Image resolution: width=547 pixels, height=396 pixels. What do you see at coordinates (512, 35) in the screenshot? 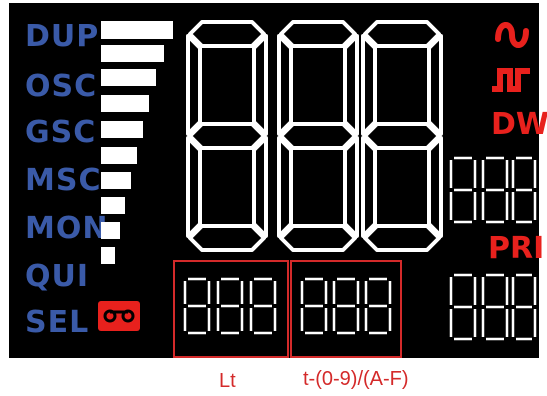
I see `sine-wave-icon` at bounding box center [512, 35].